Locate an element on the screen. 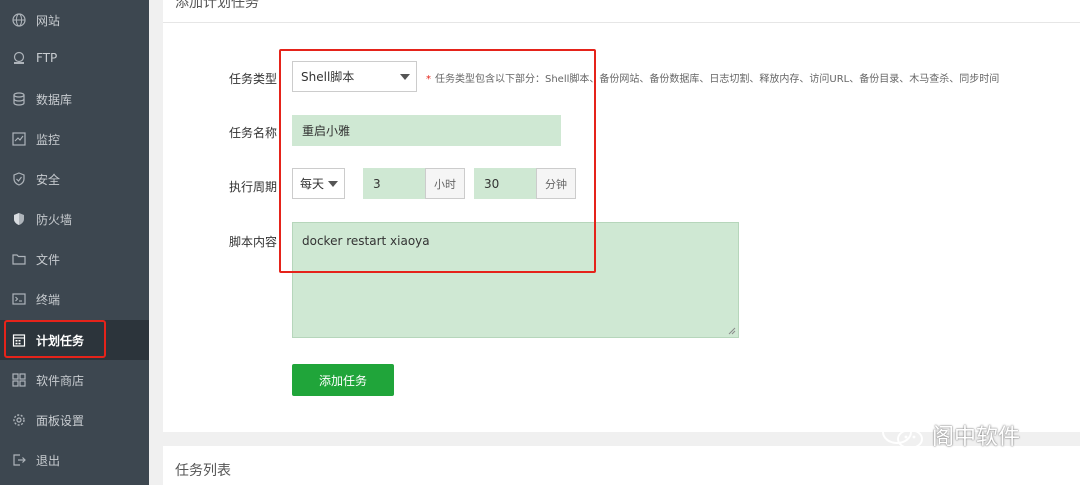 This screenshot has width=1080, height=485. monitor-icon is located at coordinates (19, 139).